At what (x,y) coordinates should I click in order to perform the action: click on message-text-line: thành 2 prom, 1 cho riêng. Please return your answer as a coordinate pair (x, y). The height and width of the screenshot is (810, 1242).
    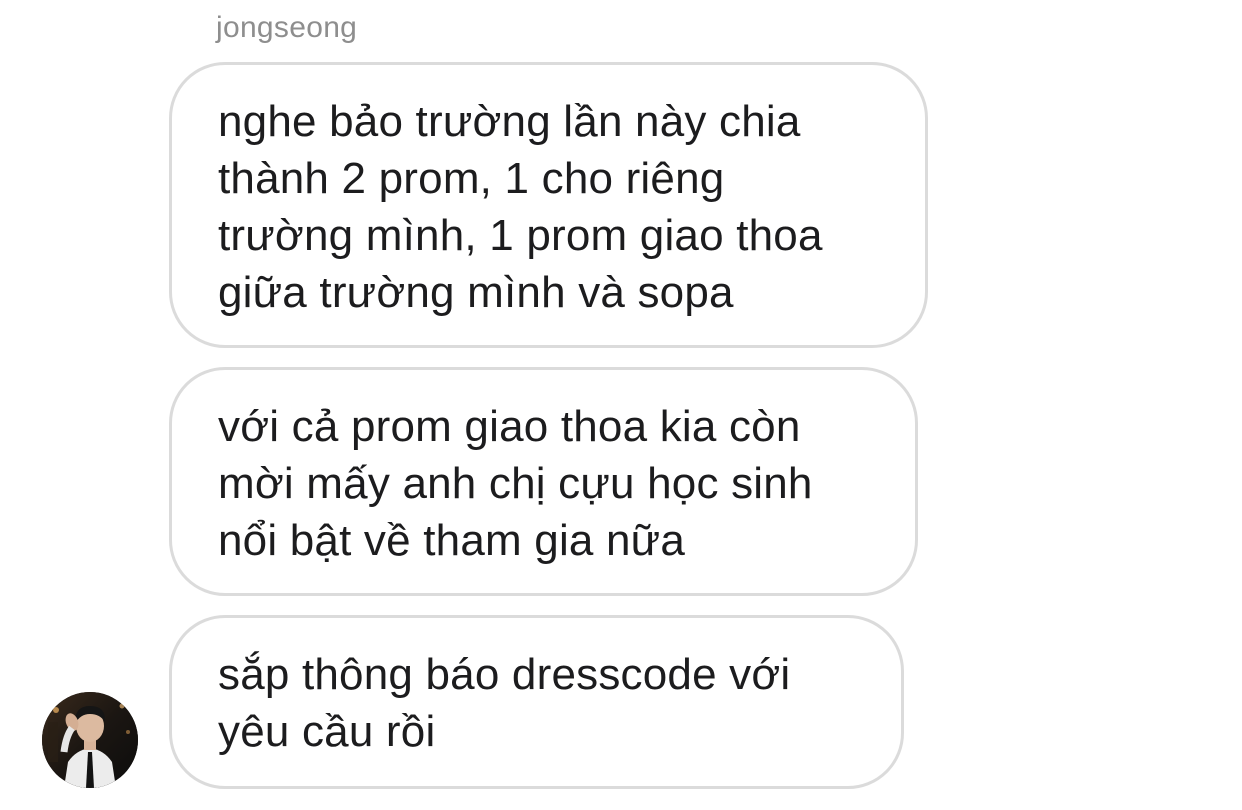
    Looking at the image, I should click on (471, 178).